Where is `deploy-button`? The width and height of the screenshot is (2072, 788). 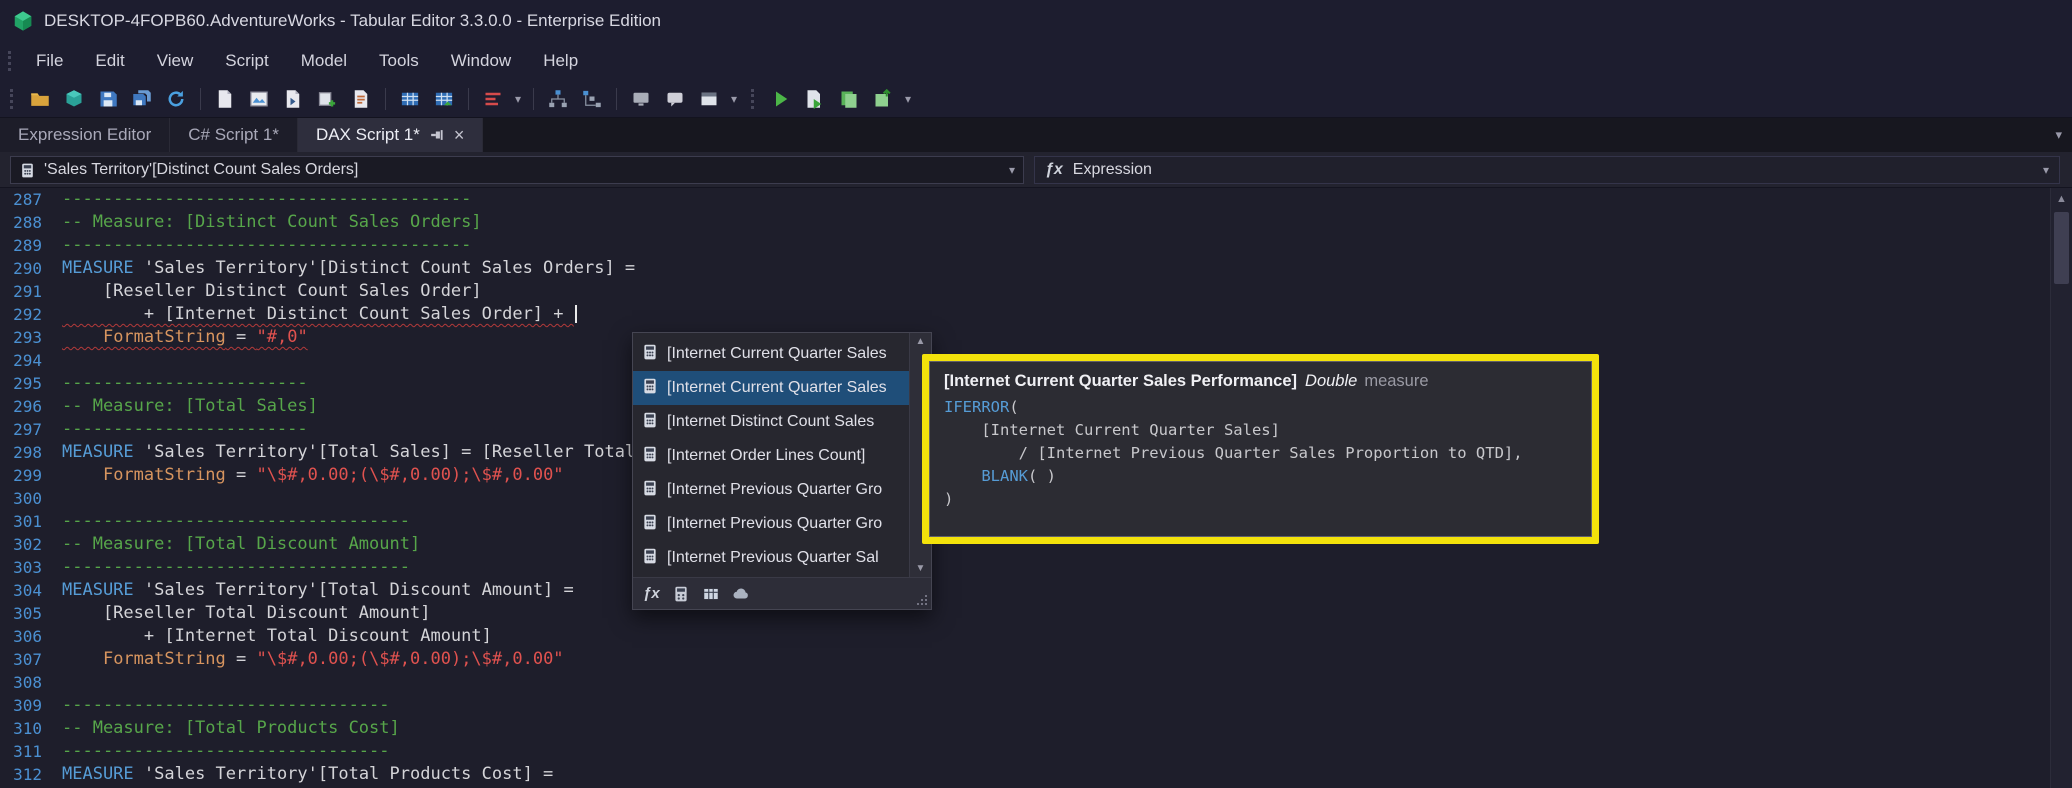 deploy-button is located at coordinates (849, 99).